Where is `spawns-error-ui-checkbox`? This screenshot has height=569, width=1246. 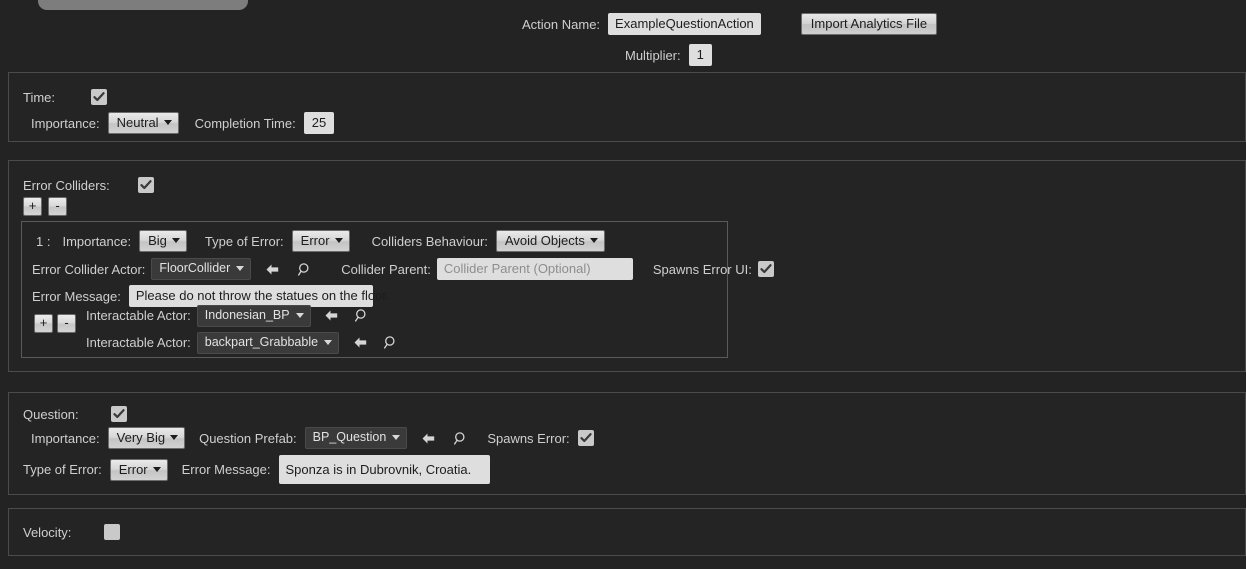 spawns-error-ui-checkbox is located at coordinates (765, 269).